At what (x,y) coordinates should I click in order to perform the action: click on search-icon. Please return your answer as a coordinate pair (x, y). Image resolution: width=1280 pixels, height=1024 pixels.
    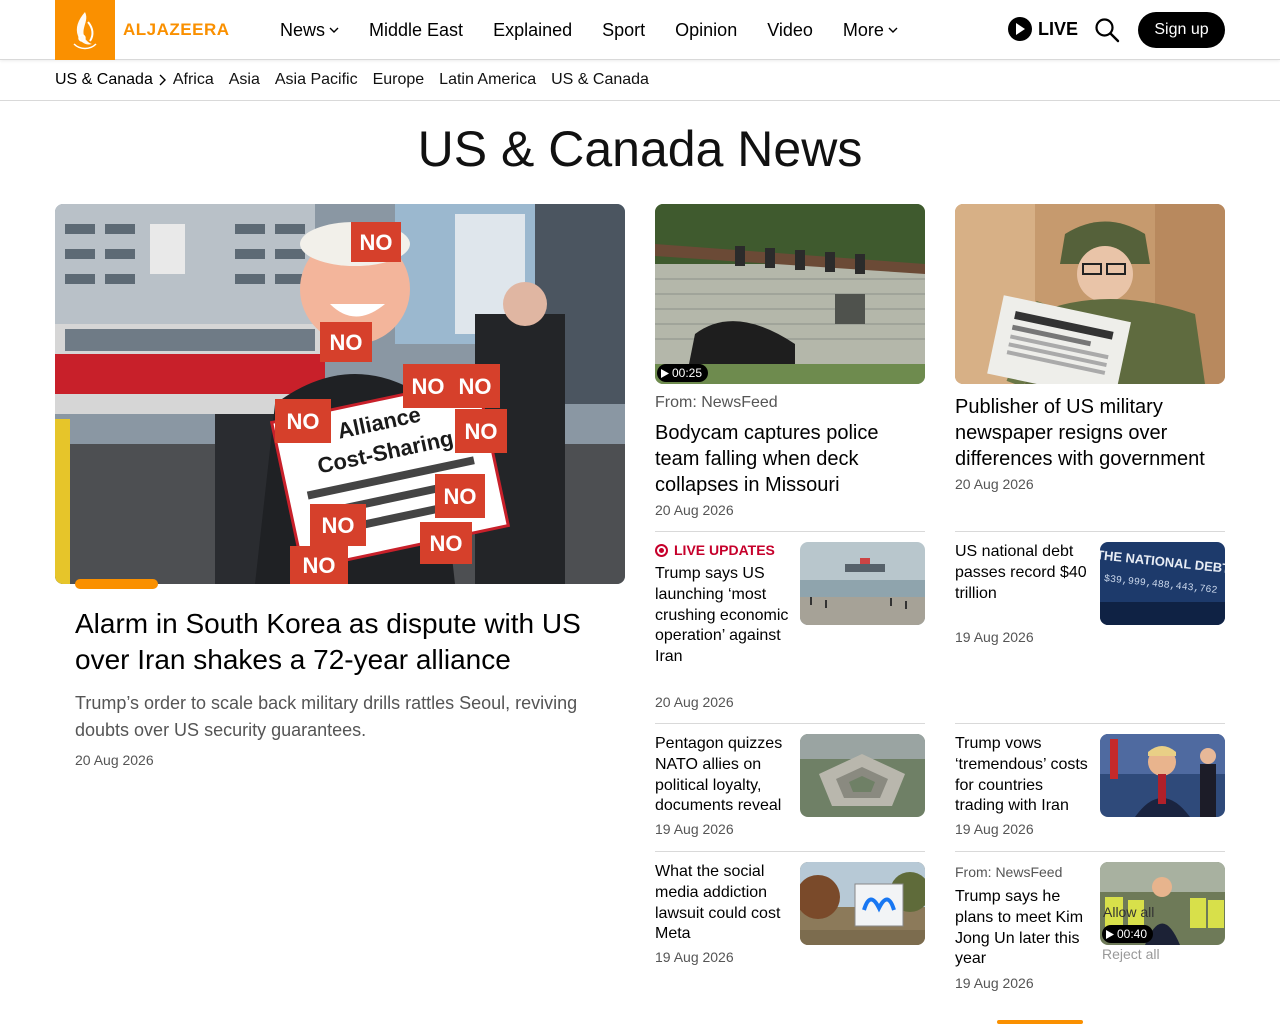
    Looking at the image, I should click on (1107, 32).